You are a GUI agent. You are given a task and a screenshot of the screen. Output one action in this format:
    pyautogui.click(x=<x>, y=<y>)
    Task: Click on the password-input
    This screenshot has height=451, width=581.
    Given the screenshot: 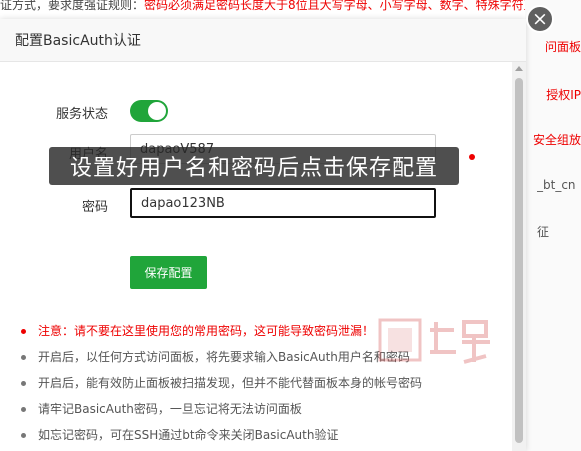 What is the action you would take?
    pyautogui.click(x=283, y=203)
    